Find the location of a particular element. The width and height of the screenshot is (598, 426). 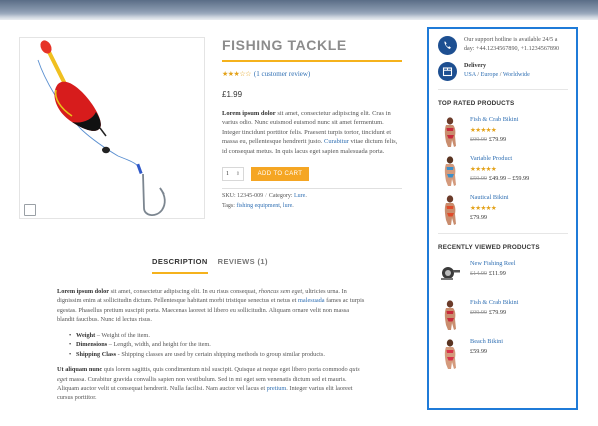

pretium-link: pretium is located at coordinates (277, 388).